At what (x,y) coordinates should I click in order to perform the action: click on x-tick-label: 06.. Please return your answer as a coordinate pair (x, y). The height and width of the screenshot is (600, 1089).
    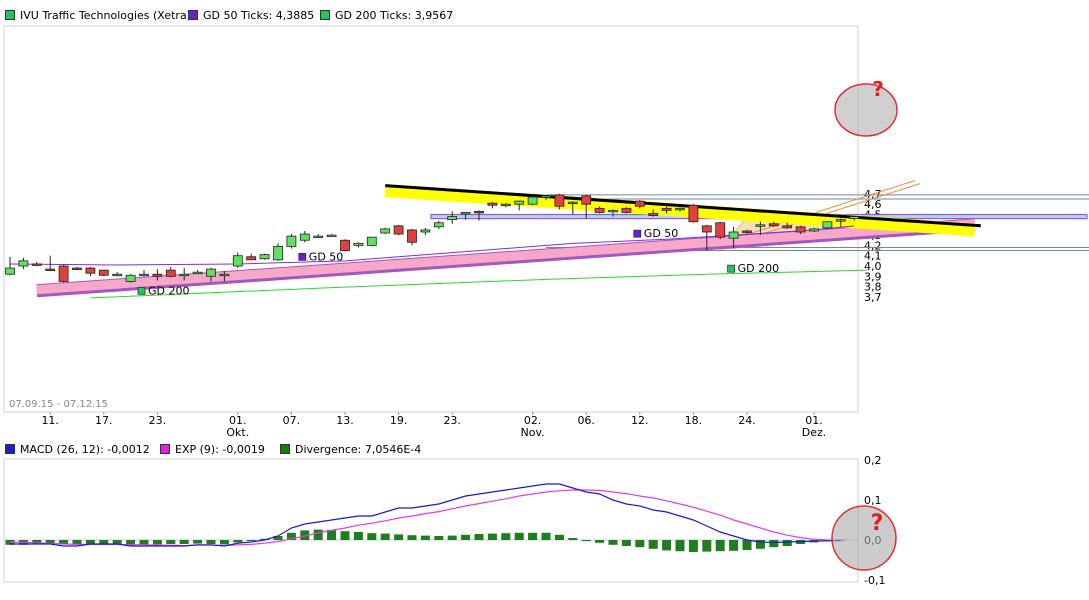
    Looking at the image, I should click on (586, 420).